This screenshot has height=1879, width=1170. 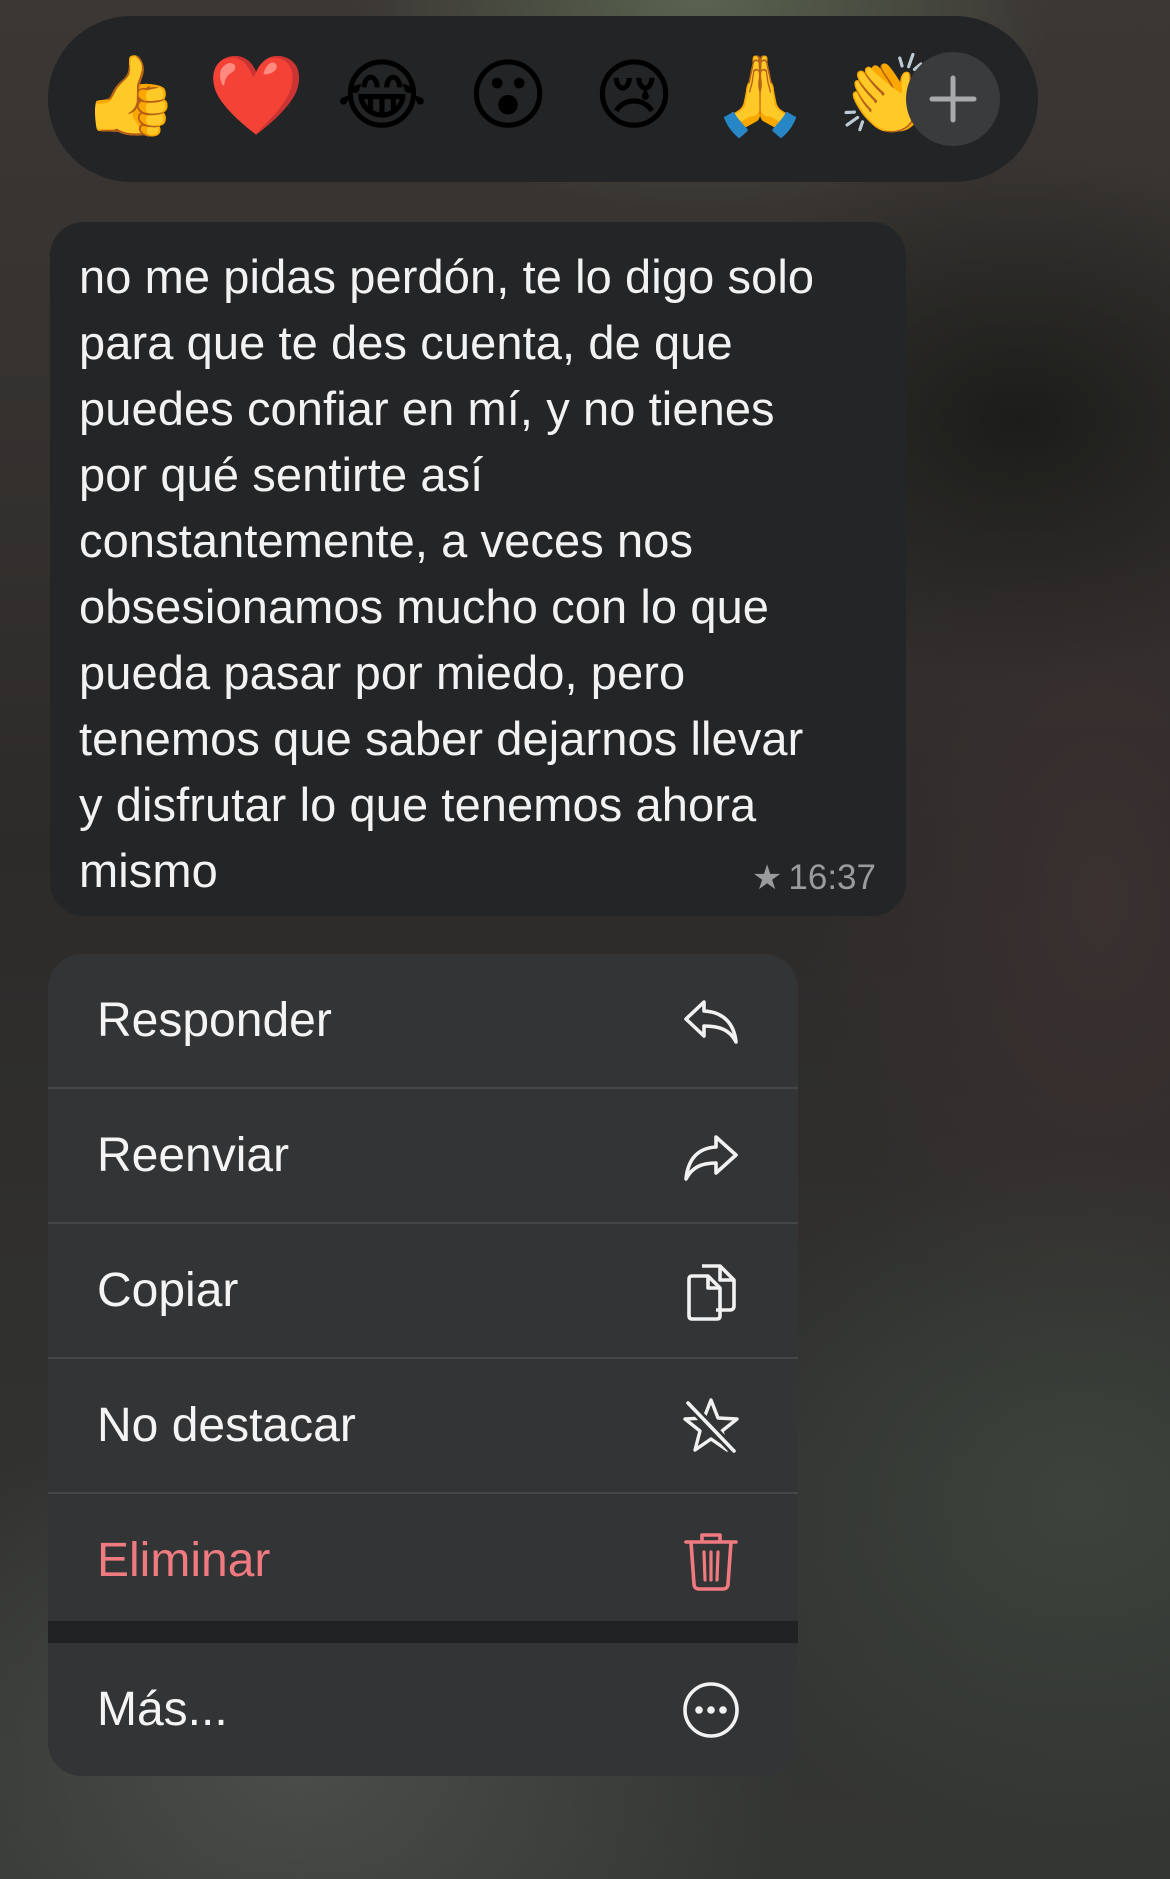 What do you see at coordinates (226, 1425) in the screenshot?
I see `unstar-label: No destacar` at bounding box center [226, 1425].